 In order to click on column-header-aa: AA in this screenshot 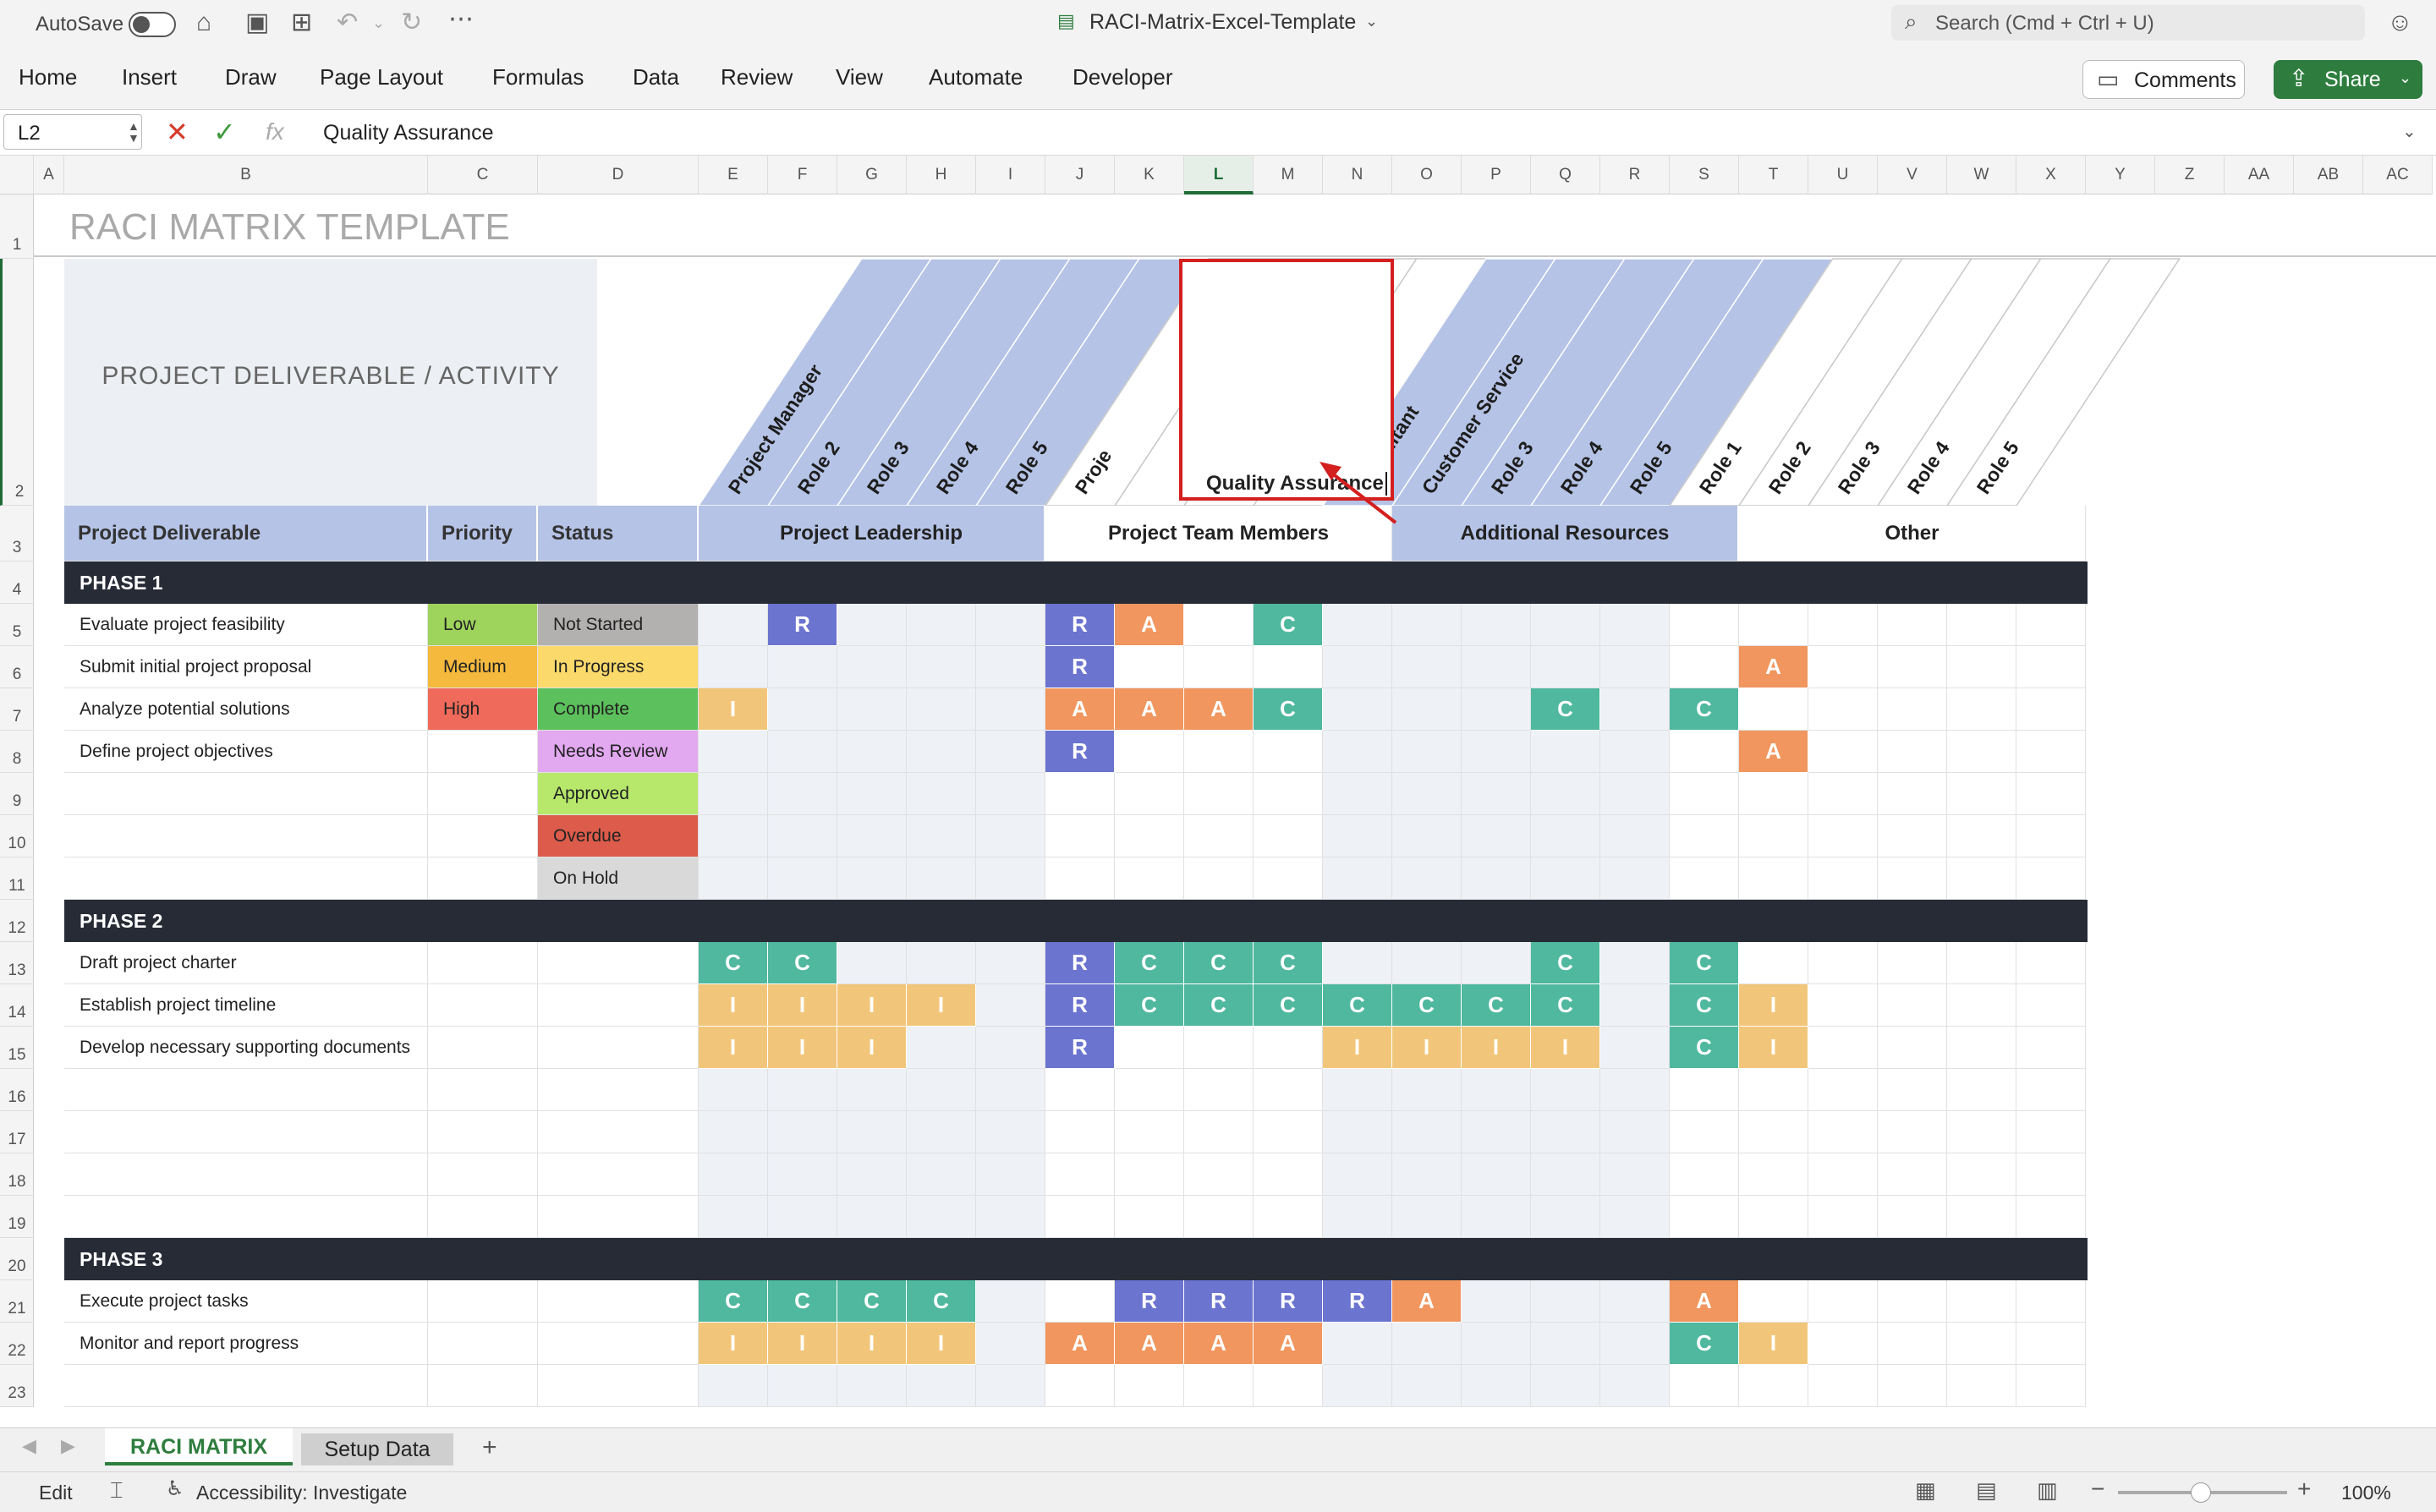, I will do `click(2259, 175)`.